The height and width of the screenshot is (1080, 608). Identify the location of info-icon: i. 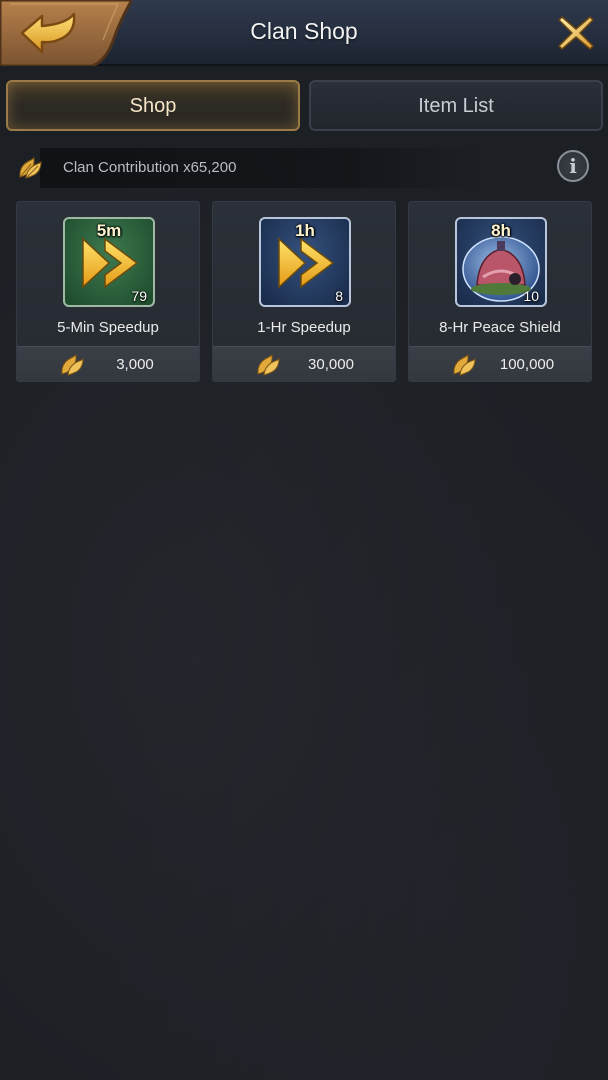
(573, 166).